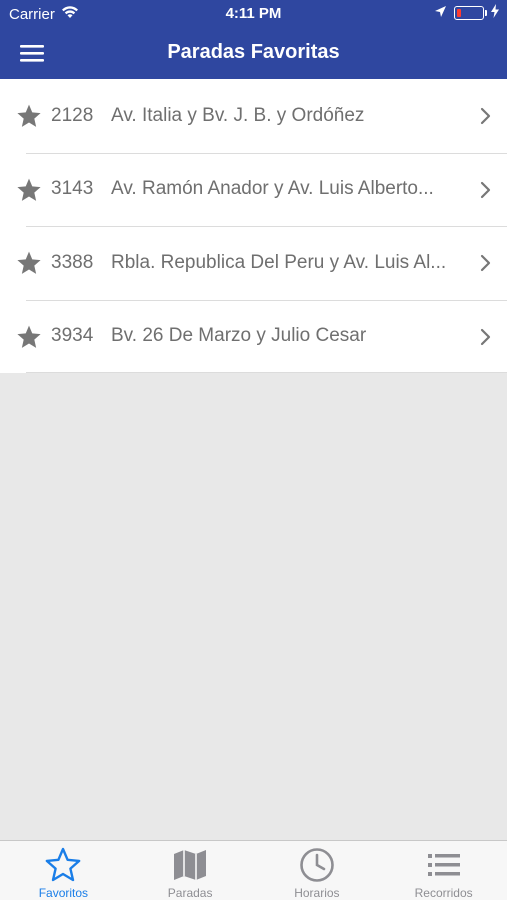  I want to click on page-title: Paradas Favoritas, so click(253, 52).